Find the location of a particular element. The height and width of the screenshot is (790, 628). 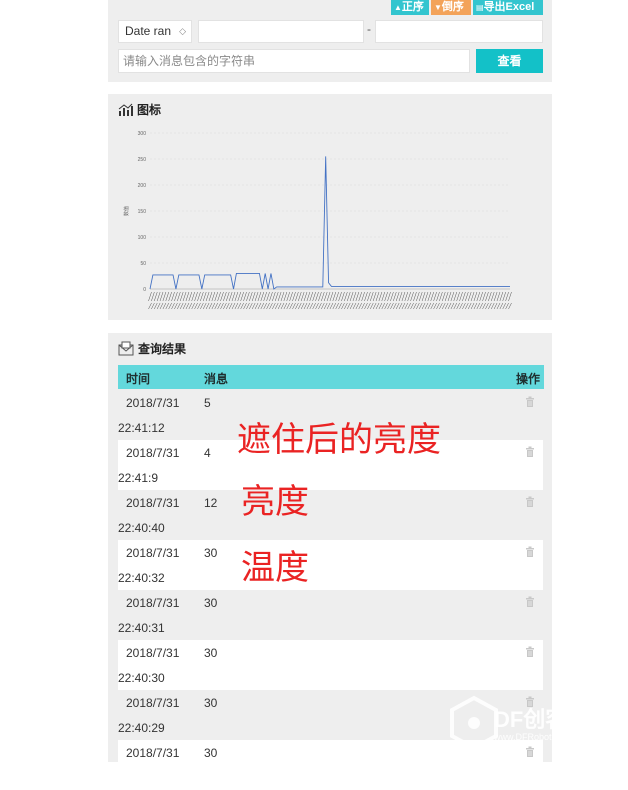

start-date-input is located at coordinates (281, 31).